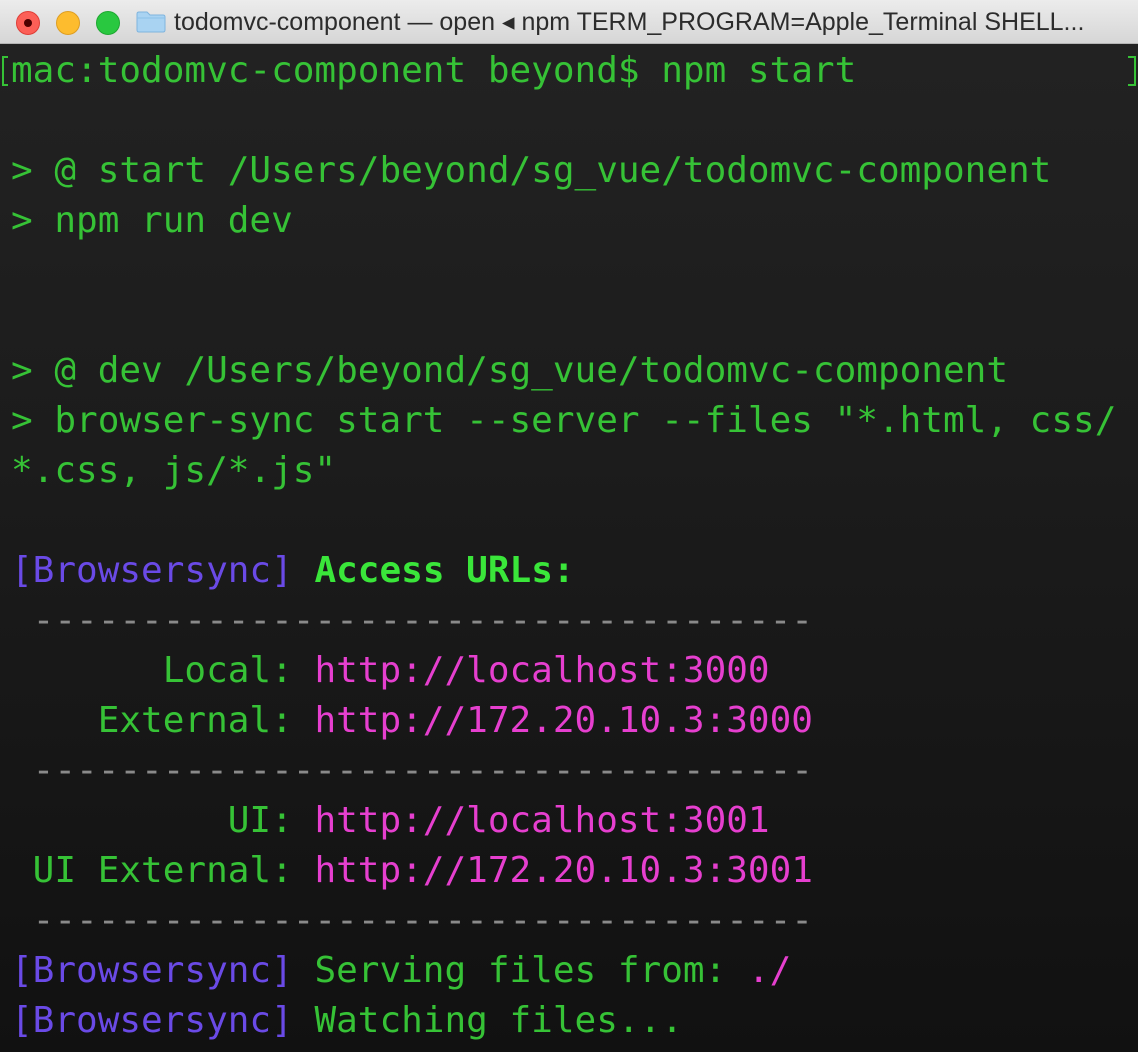 The width and height of the screenshot is (1138, 1052). Describe the element at coordinates (68, 23) in the screenshot. I see `minimize-icon` at that location.